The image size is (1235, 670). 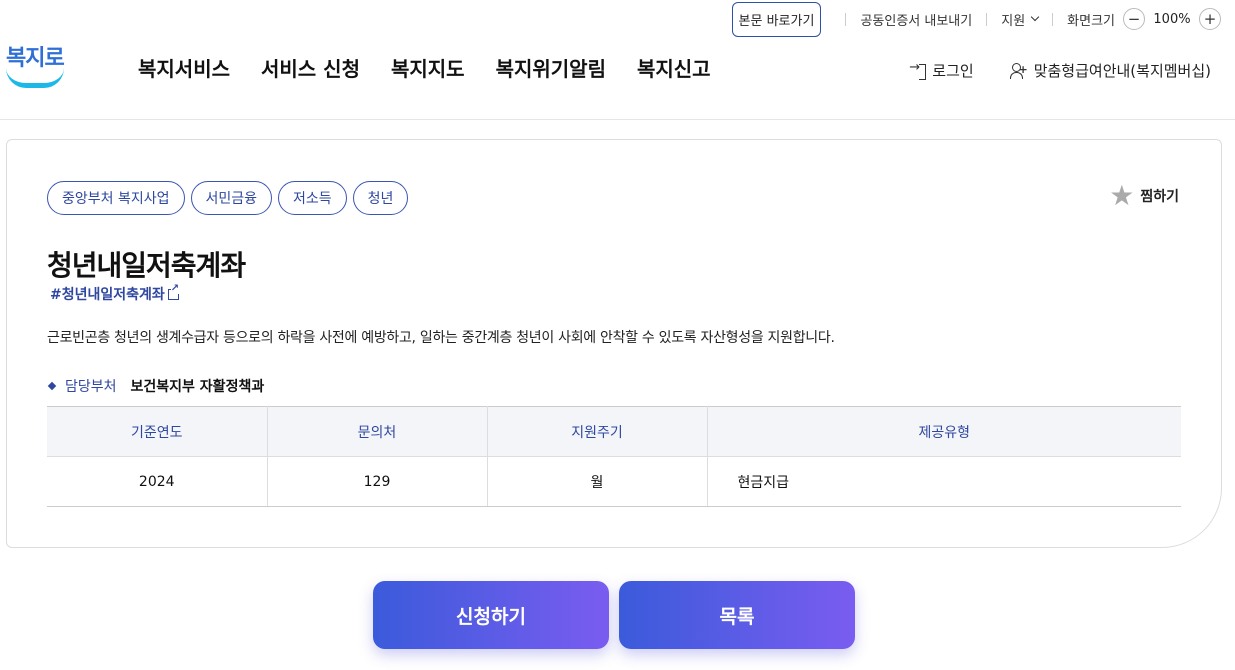 I want to click on tag-youth: 청년, so click(x=380, y=198).